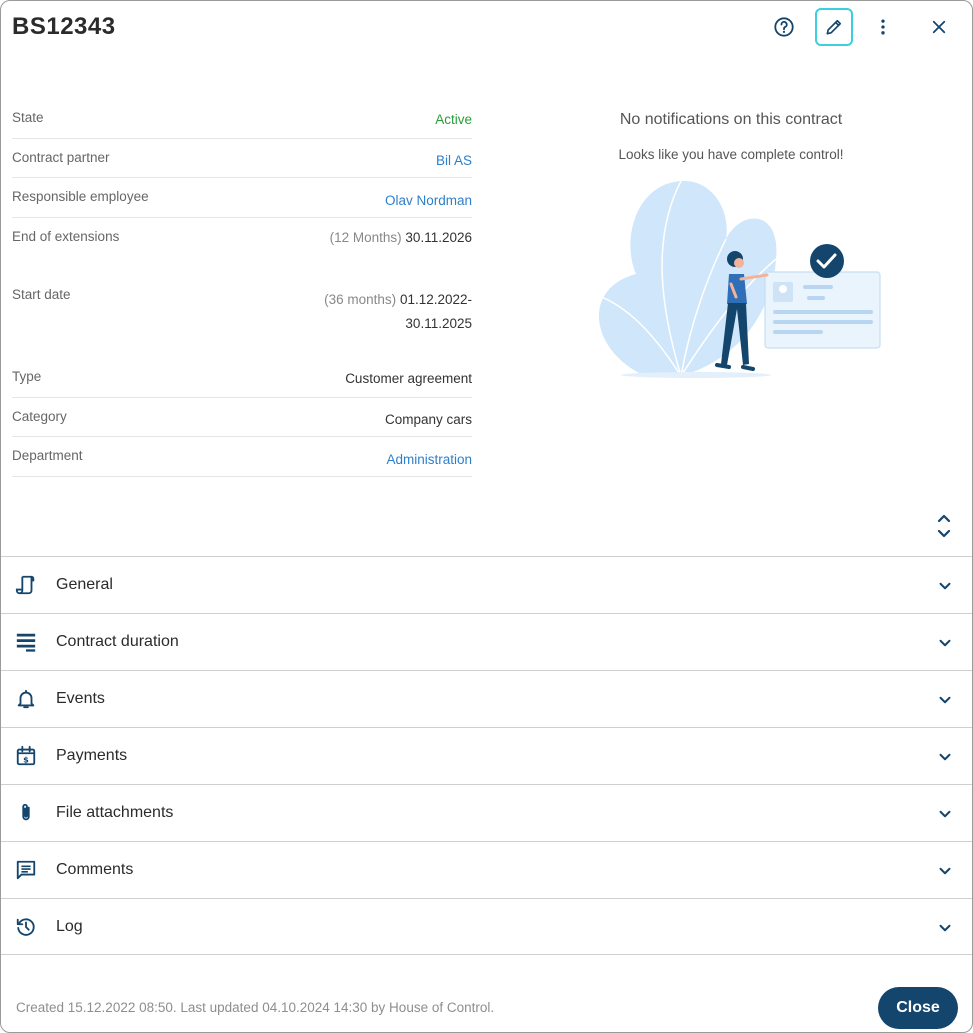  Describe the element at coordinates (454, 160) in the screenshot. I see `contract-partner-link: Bil AS` at that location.